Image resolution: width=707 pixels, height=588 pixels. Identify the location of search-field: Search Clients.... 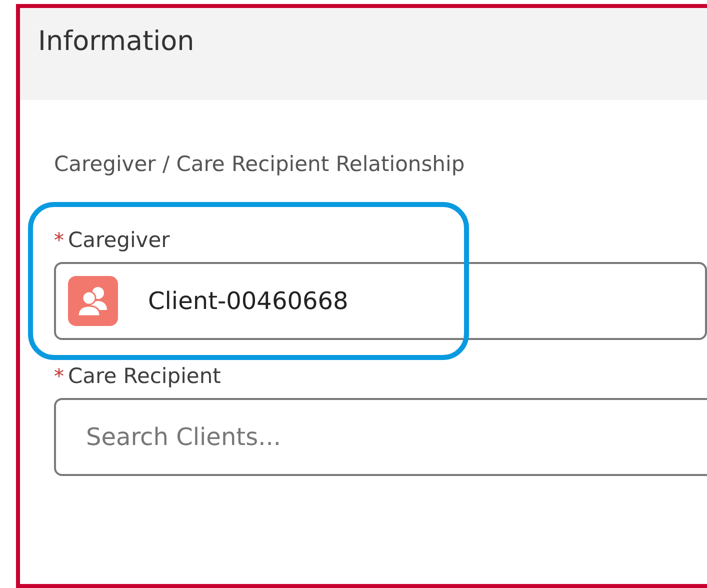
(380, 437).